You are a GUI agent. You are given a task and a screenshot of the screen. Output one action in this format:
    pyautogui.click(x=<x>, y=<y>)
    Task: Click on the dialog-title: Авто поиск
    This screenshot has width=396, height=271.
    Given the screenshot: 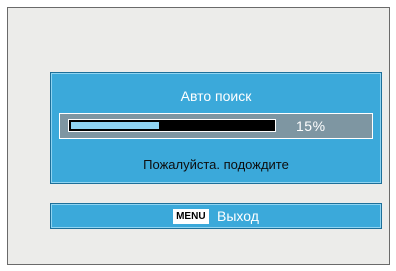 What is the action you would take?
    pyautogui.click(x=216, y=96)
    